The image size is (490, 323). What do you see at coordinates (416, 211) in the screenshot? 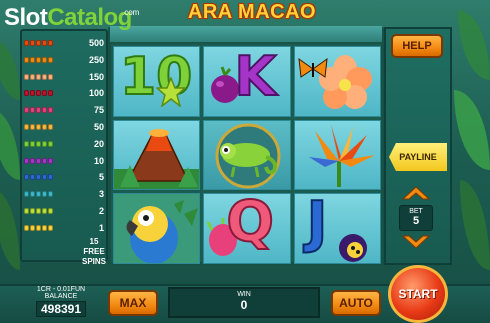
I see `bet-label: BET` at bounding box center [416, 211].